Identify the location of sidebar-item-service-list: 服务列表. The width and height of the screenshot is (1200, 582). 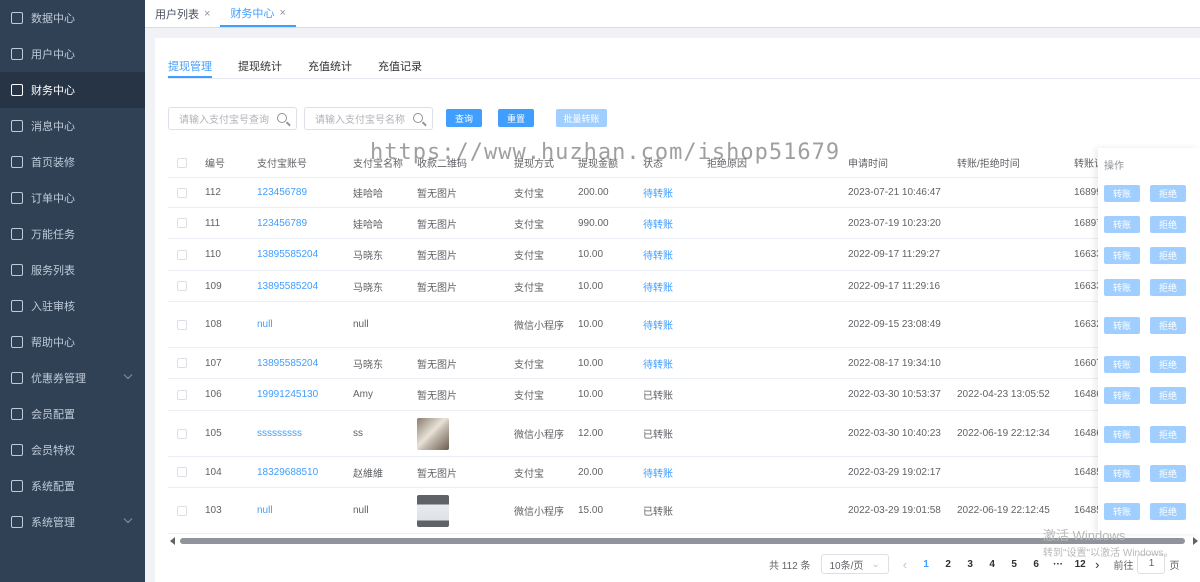
(72, 270).